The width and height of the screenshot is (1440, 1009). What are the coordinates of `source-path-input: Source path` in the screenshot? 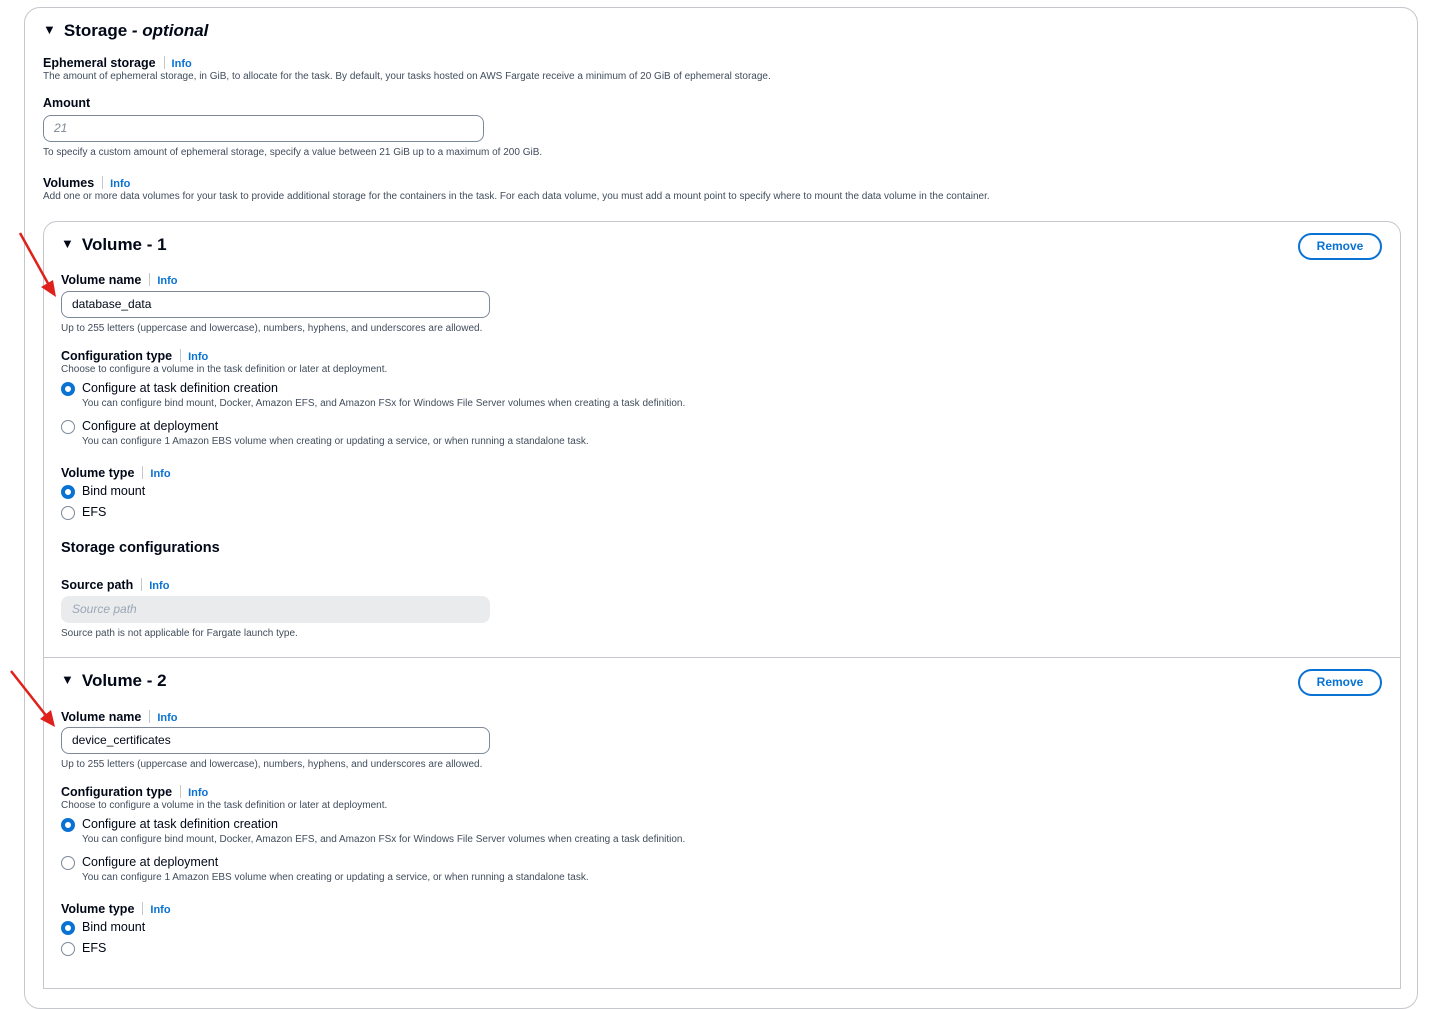 It's located at (275, 609).